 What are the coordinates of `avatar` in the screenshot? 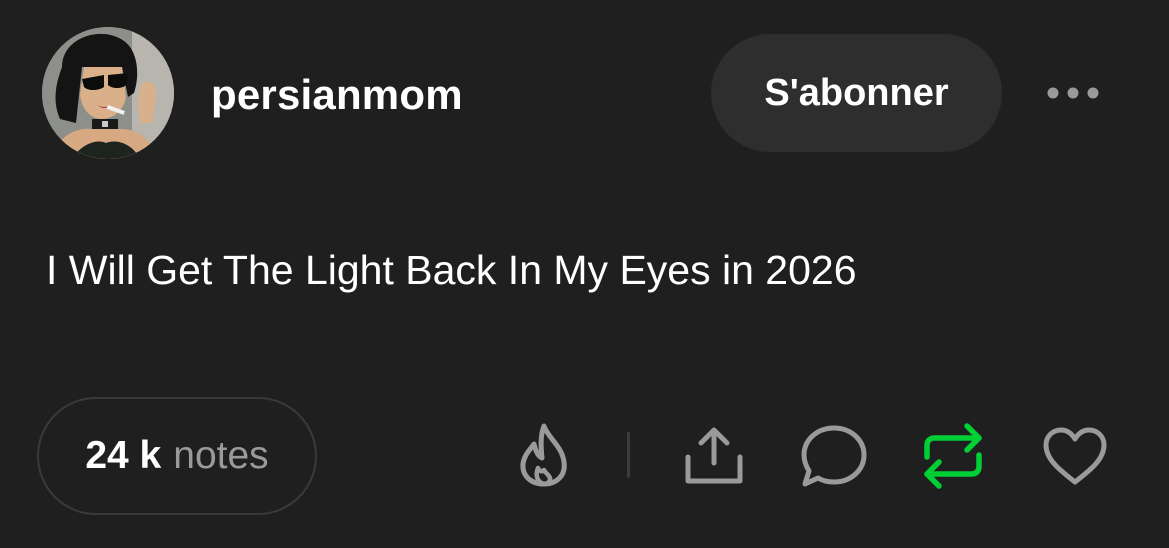 It's located at (108, 93).